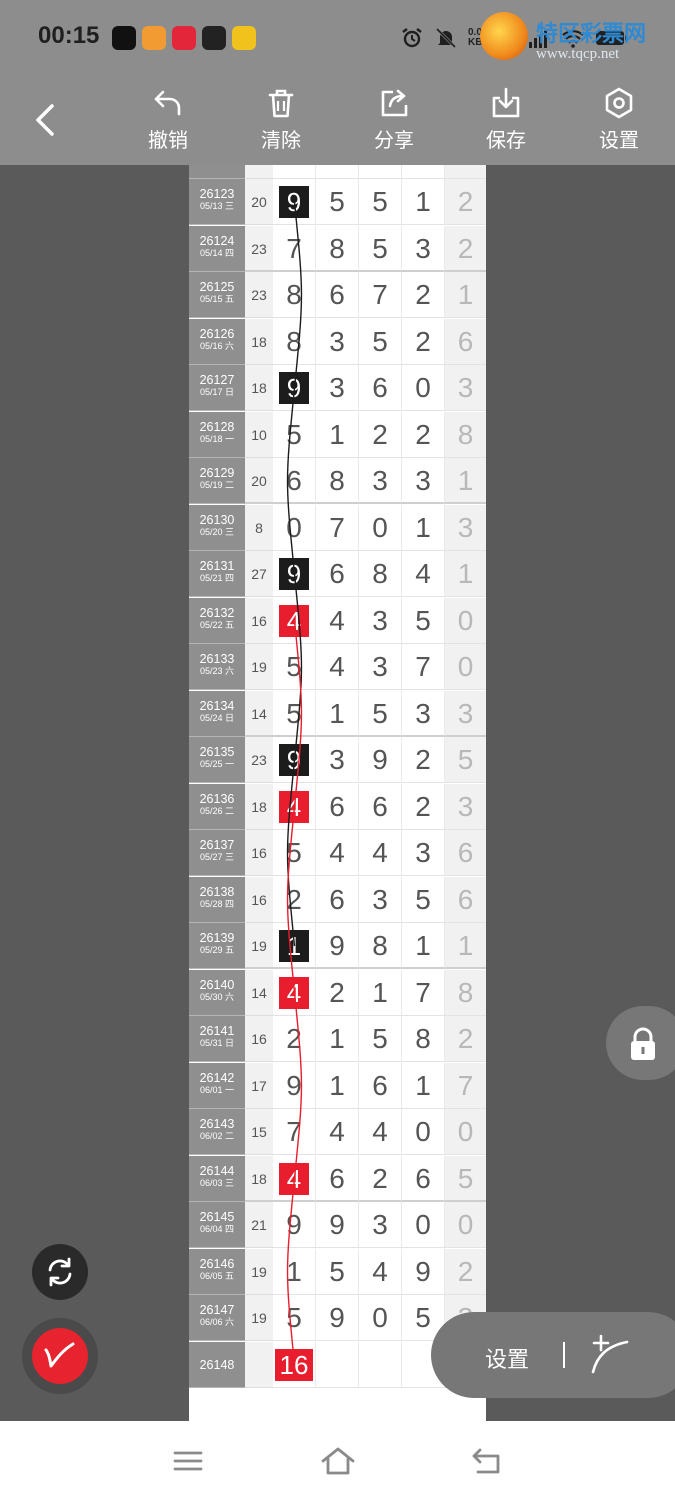  Describe the element at coordinates (60, 1272) in the screenshot. I see `rotate-button` at that location.